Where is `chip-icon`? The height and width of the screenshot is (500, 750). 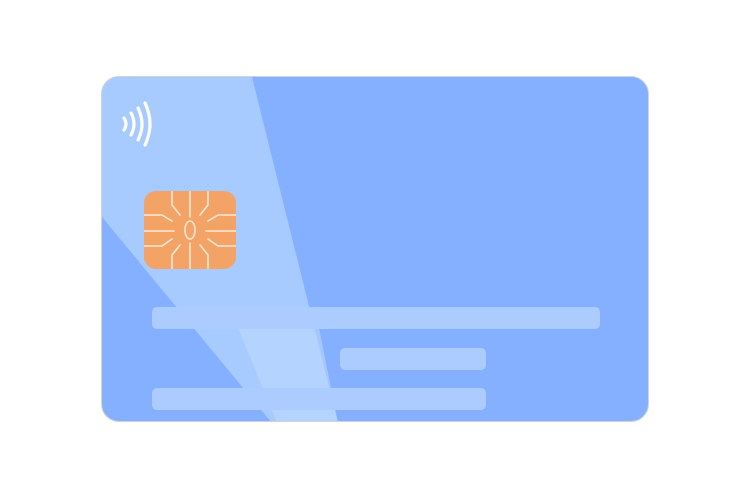 chip-icon is located at coordinates (190, 230).